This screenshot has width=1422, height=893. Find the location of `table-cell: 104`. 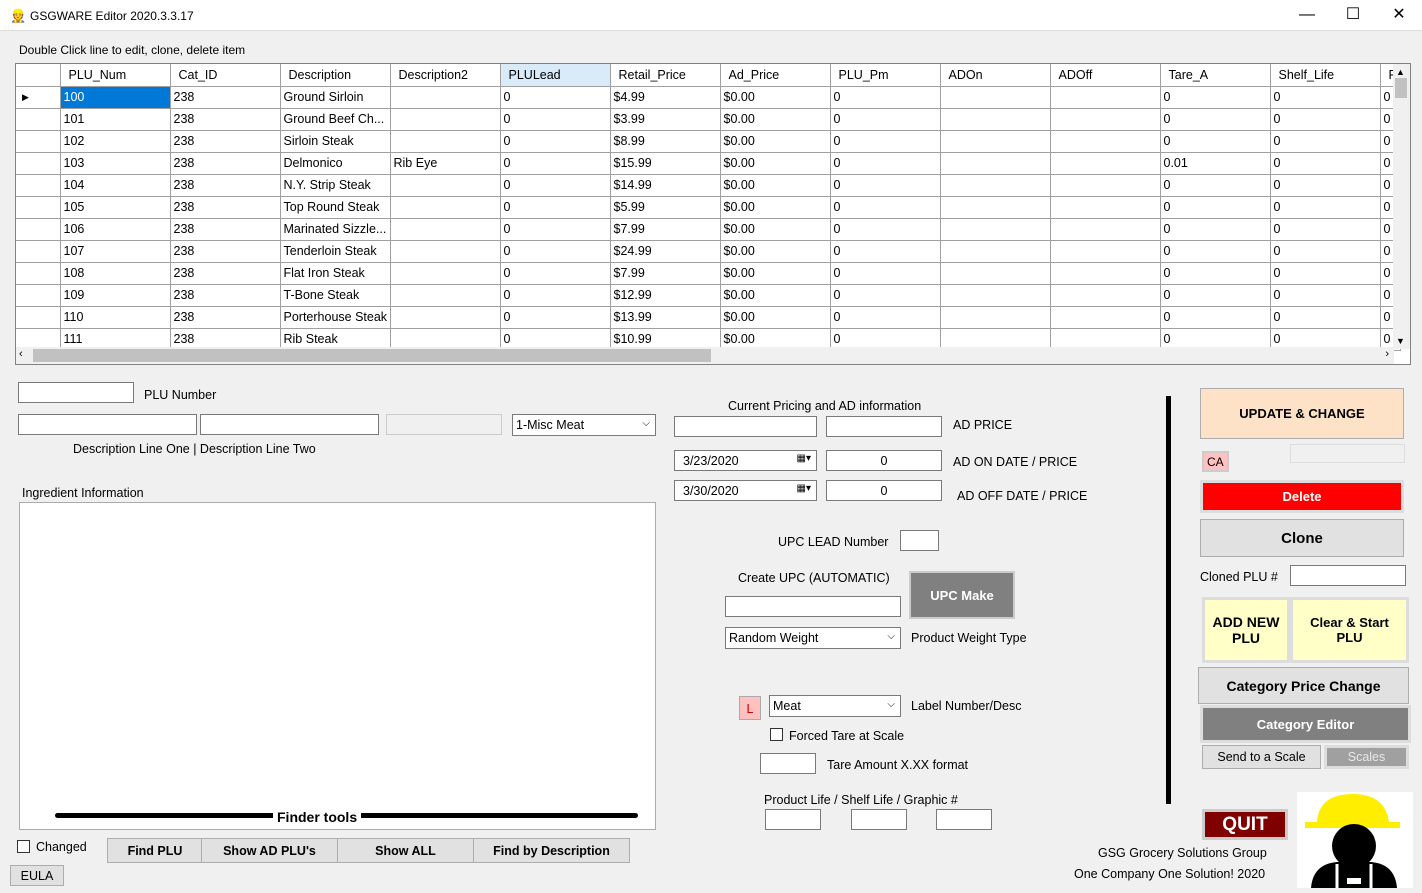

table-cell: 104 is located at coordinates (115, 185).